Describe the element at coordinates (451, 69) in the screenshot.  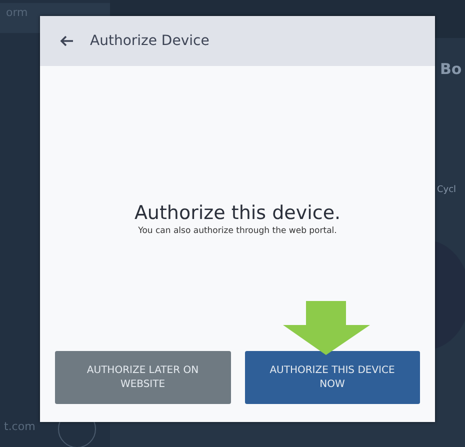
I see `background-heading: Bo` at that location.